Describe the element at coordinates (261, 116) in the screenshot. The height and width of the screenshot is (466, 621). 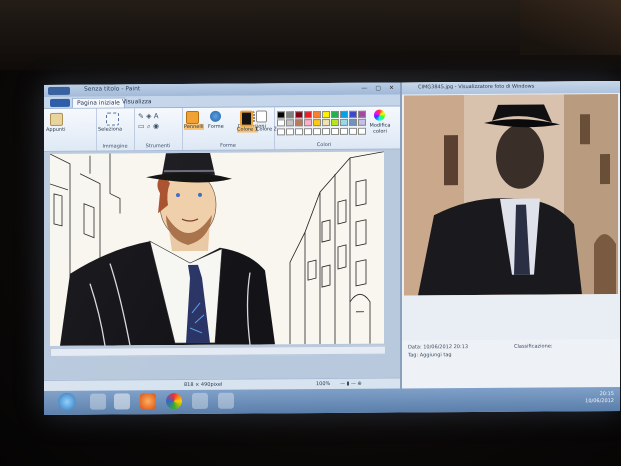
I see `color2-swatch` at that location.